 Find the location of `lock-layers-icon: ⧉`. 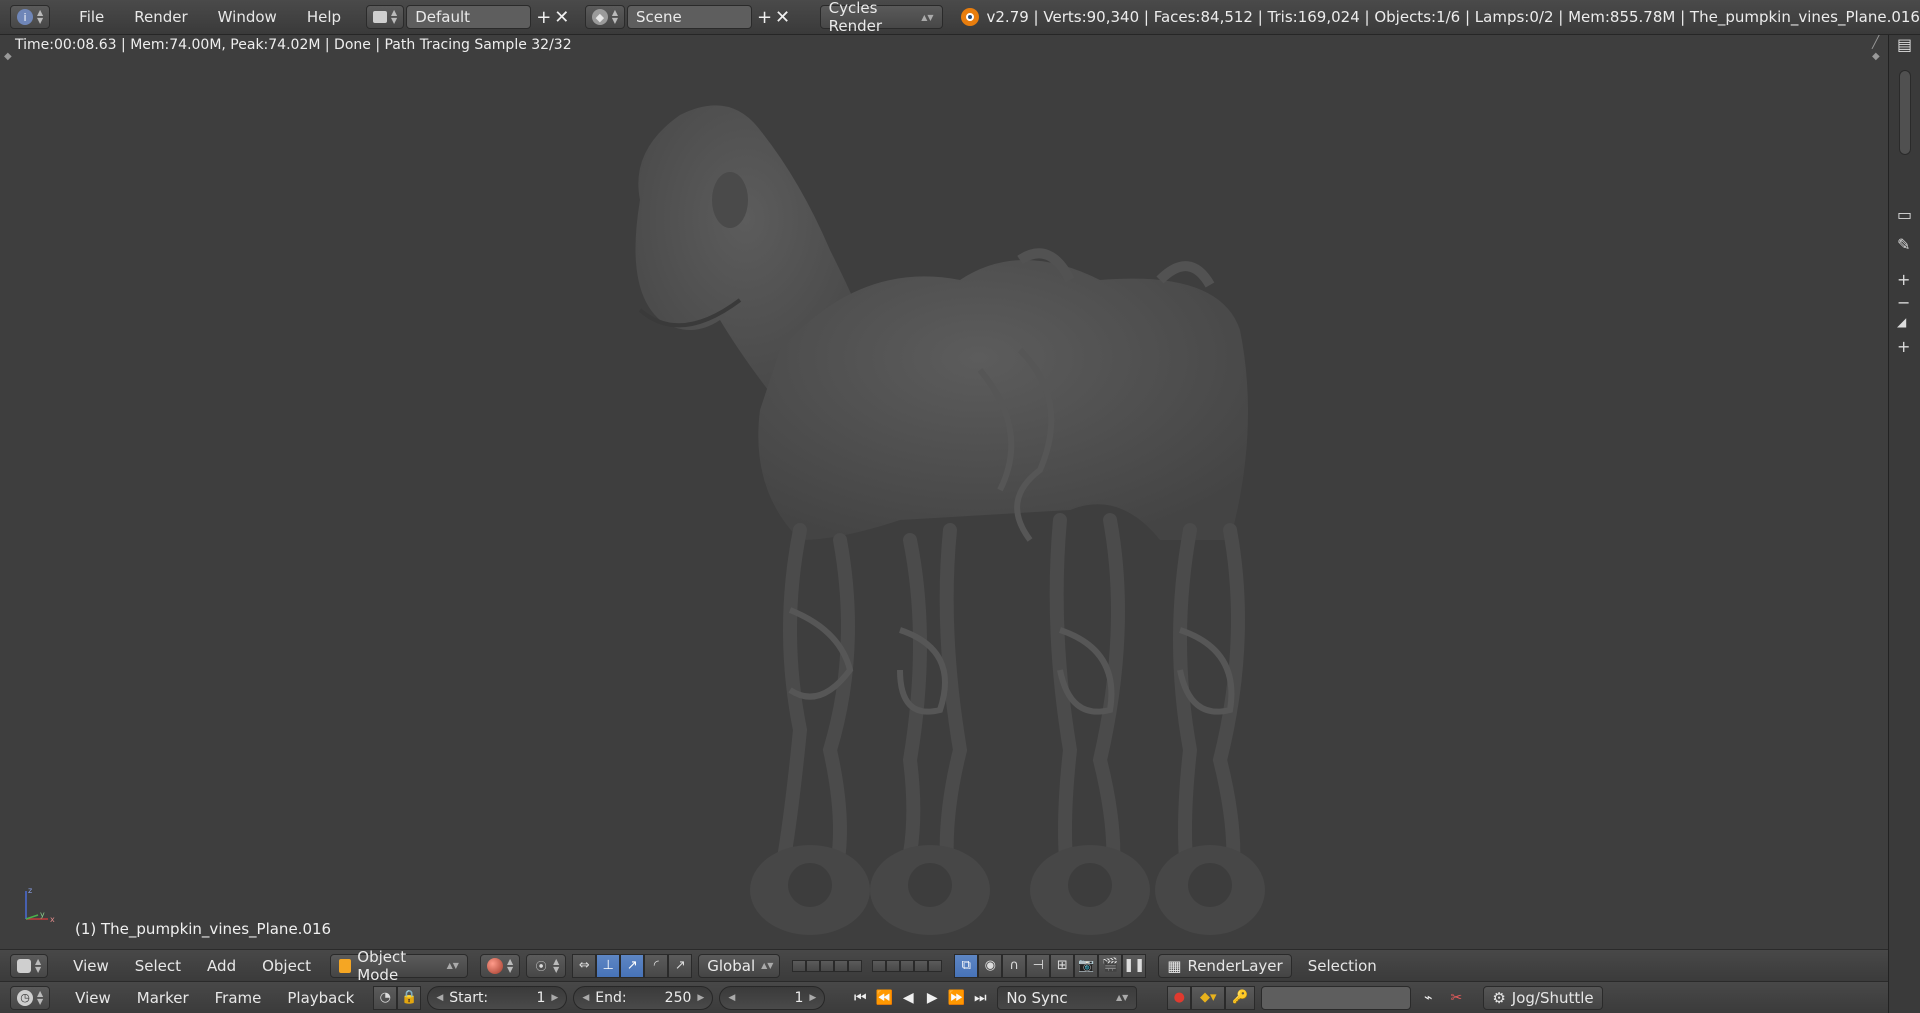

lock-layers-icon: ⧉ is located at coordinates (966, 965).